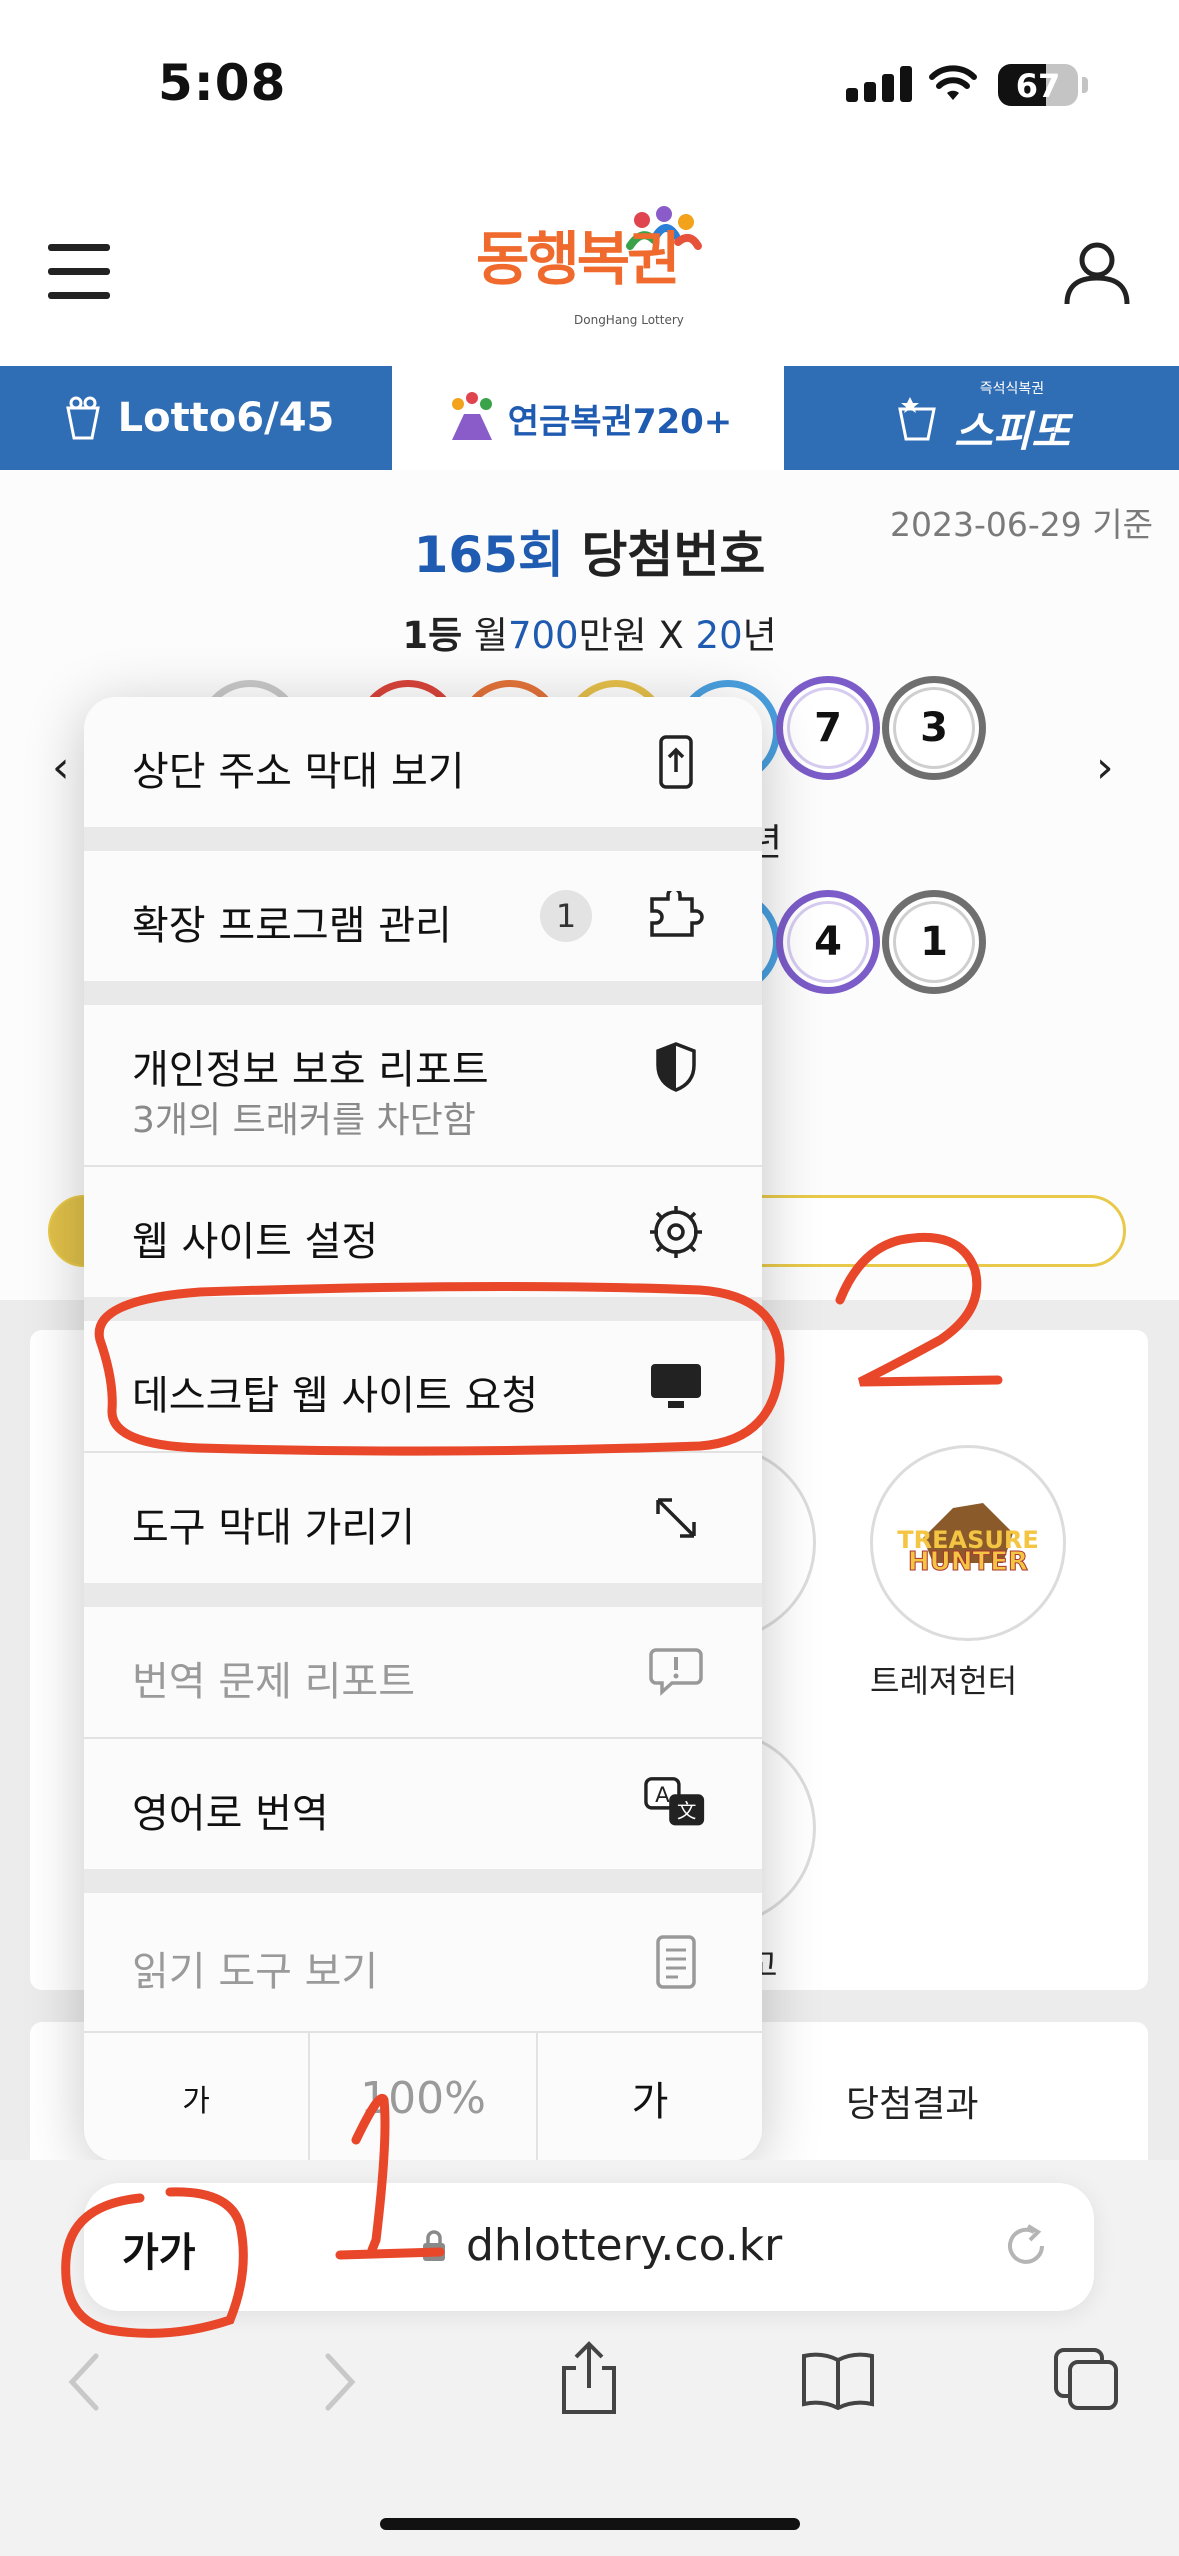 This screenshot has width=1179, height=2556. Describe the element at coordinates (471, 416) in the screenshot. I see `pension-lottery-icon` at that location.